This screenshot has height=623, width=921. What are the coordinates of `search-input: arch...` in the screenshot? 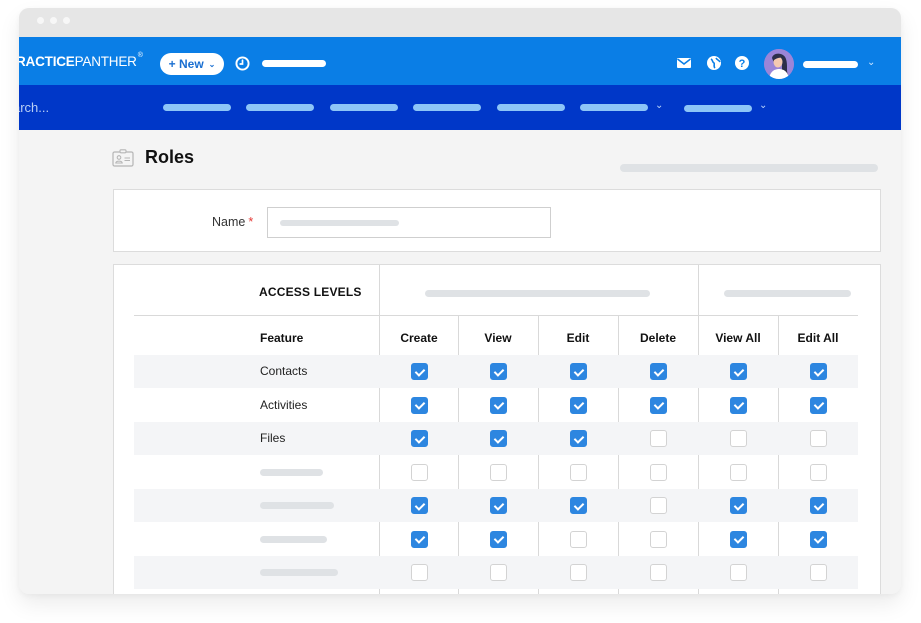 It's located at (34, 107).